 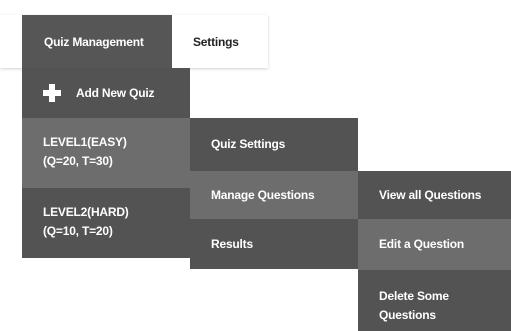 What do you see at coordinates (232, 243) in the screenshot?
I see `results-label: Results` at bounding box center [232, 243].